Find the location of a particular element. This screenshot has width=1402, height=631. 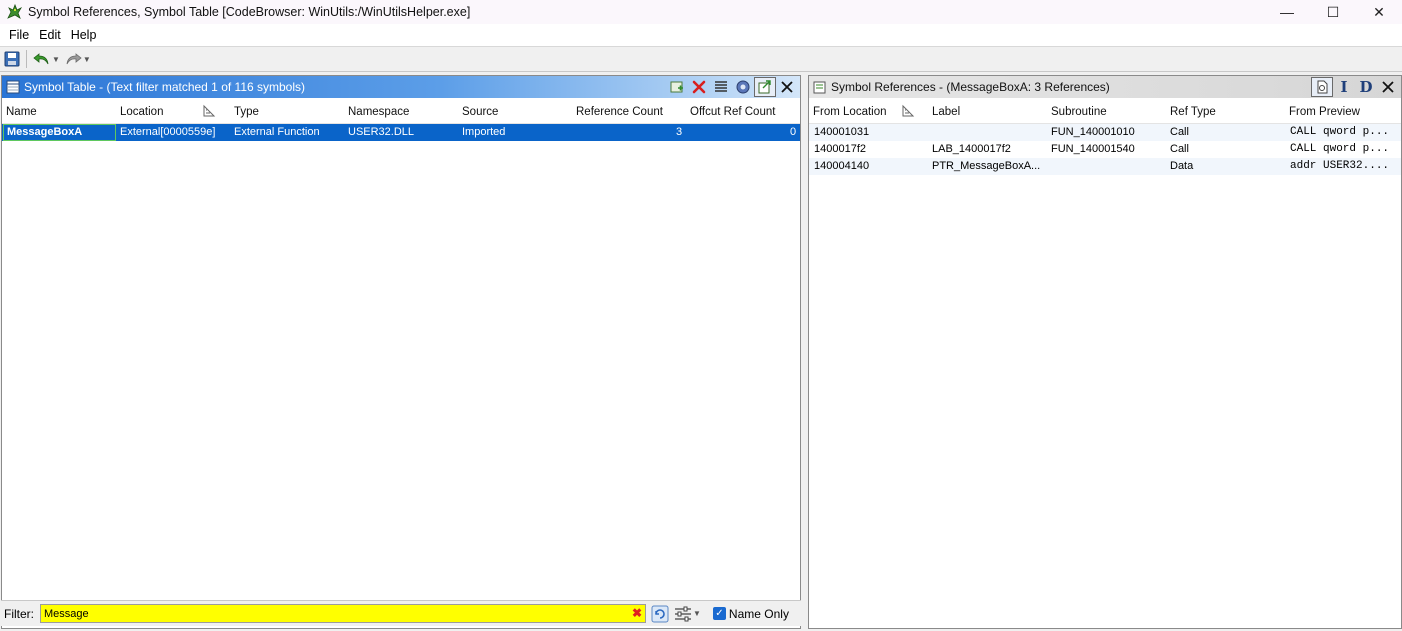

column-header-from-preview: From Preview is located at coordinates (1324, 112).